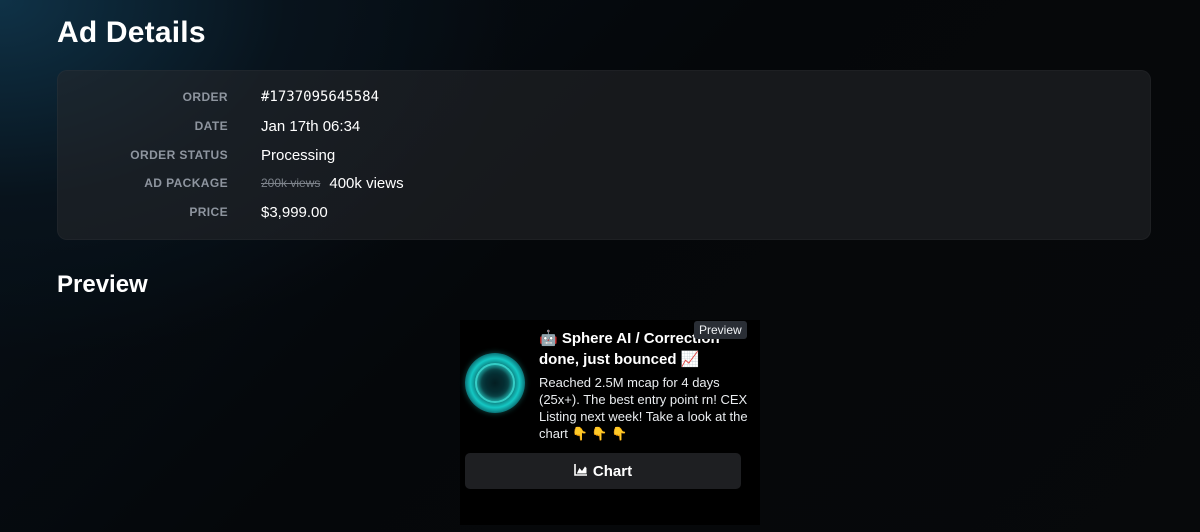  I want to click on chart-button: Chart, so click(603, 471).